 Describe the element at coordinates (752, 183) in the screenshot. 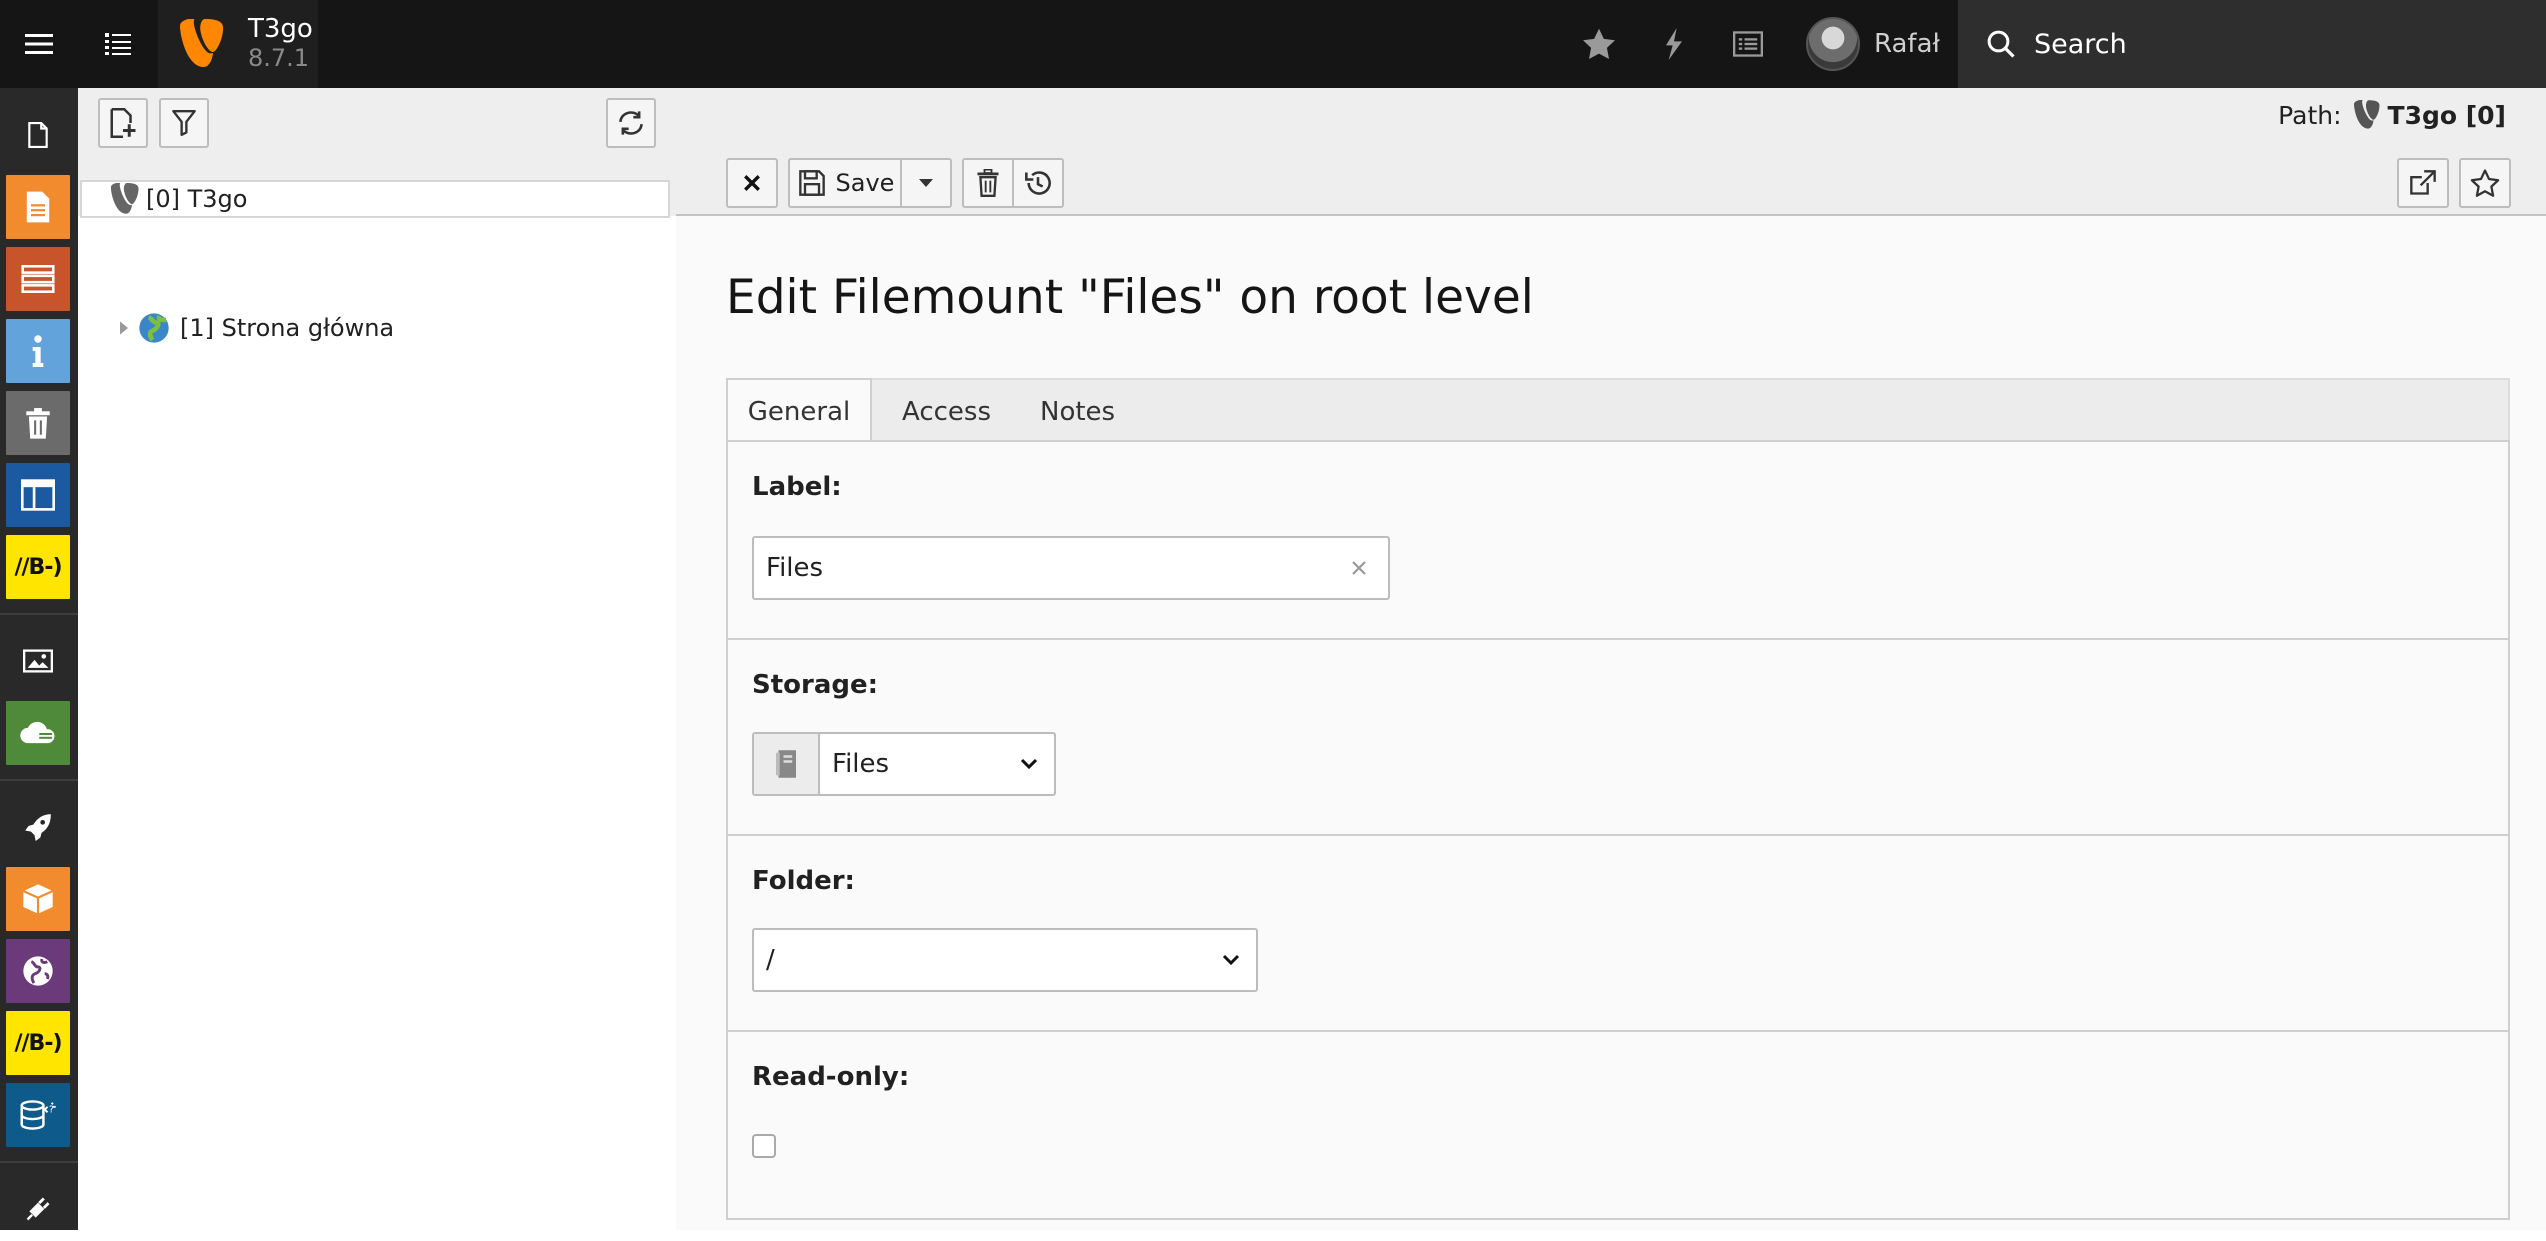

I see `close-button` at that location.